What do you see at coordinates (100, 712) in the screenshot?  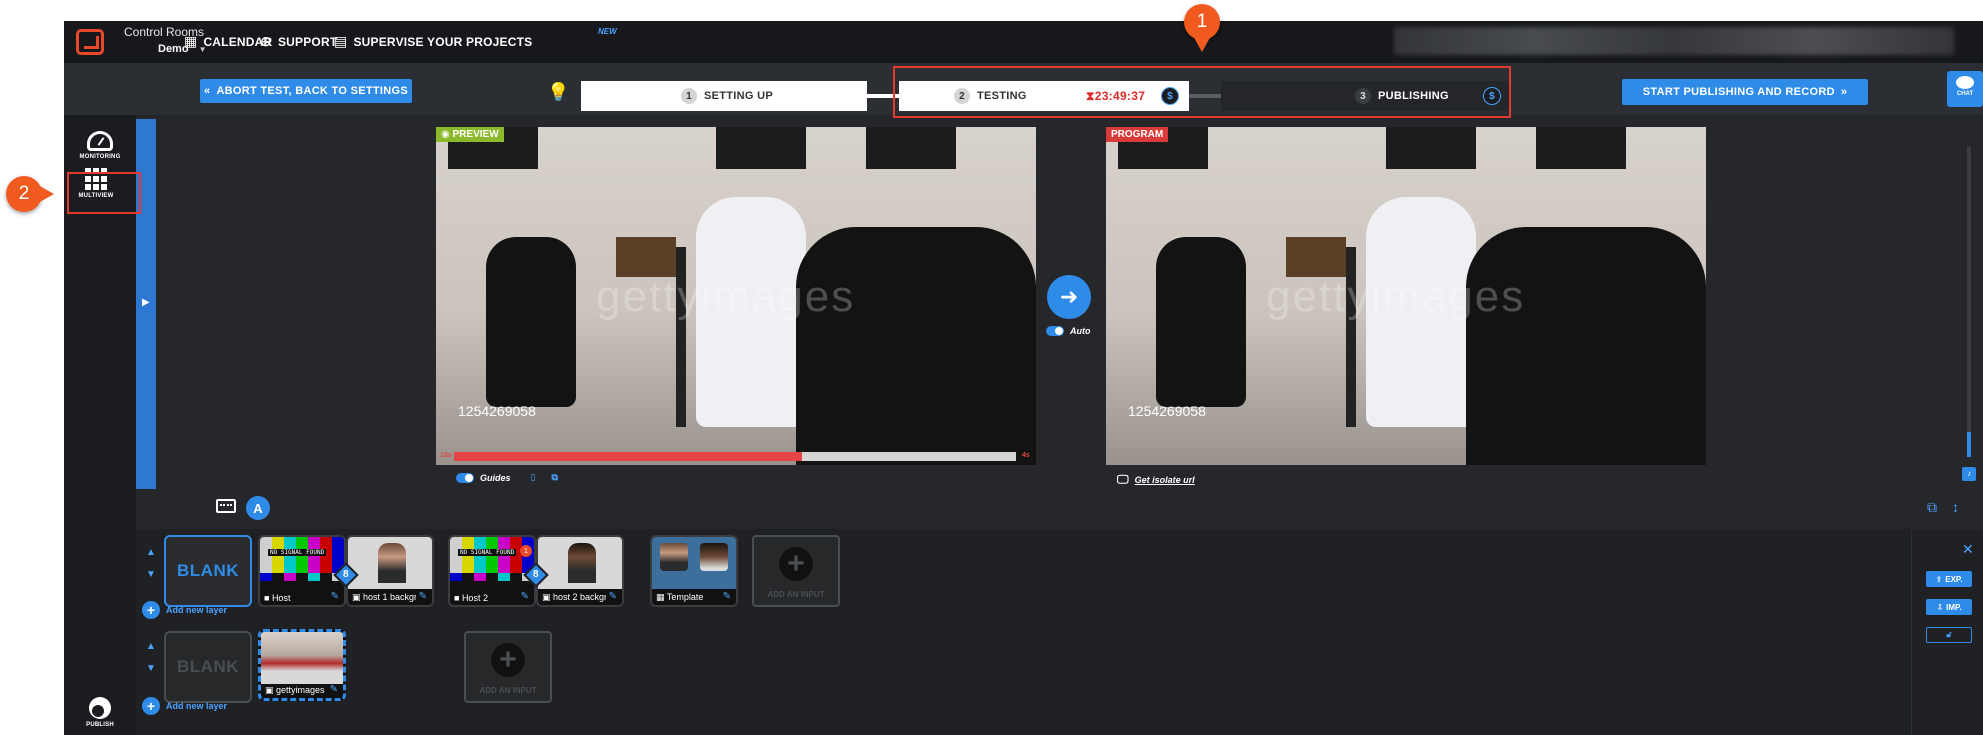 I see `sidebar-item-publish: PUBLISH` at bounding box center [100, 712].